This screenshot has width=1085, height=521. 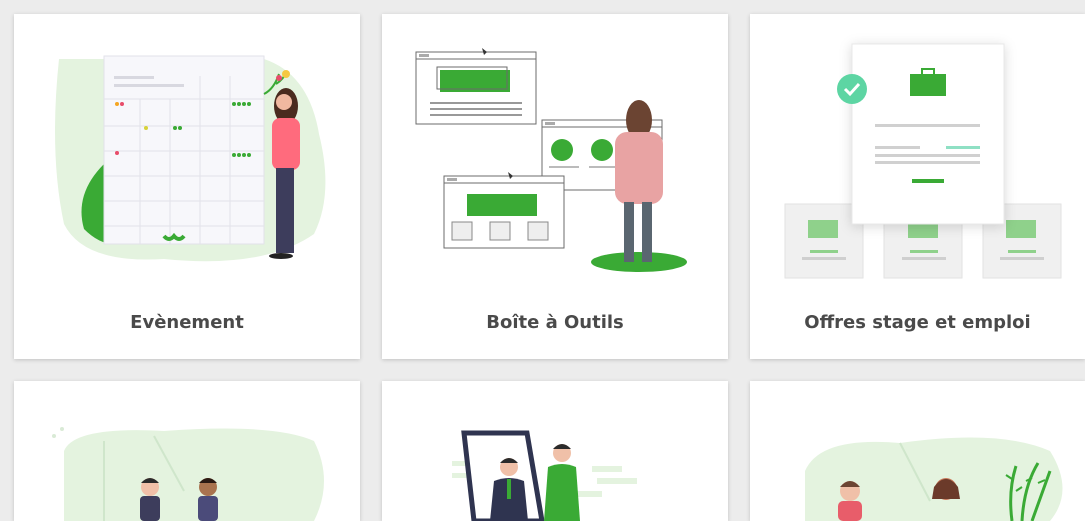 I want to click on job-offers-document-illustration, so click(x=923, y=161).